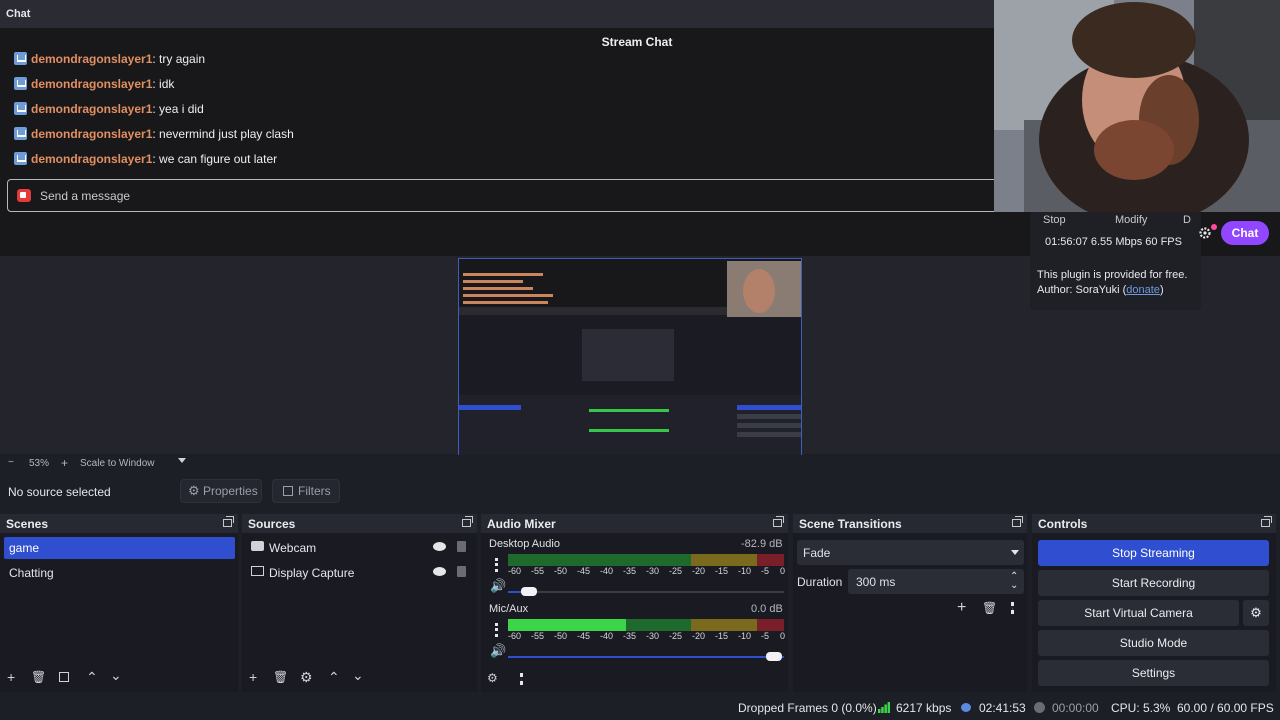  I want to click on transition-select: Fade, so click(910, 552).